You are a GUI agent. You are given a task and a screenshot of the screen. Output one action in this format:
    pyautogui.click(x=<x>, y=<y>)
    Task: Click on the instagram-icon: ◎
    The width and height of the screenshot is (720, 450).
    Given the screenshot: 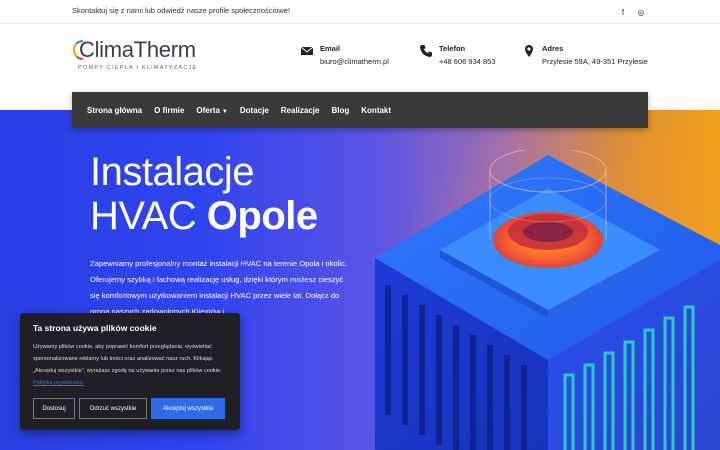 What is the action you would take?
    pyautogui.click(x=641, y=12)
    